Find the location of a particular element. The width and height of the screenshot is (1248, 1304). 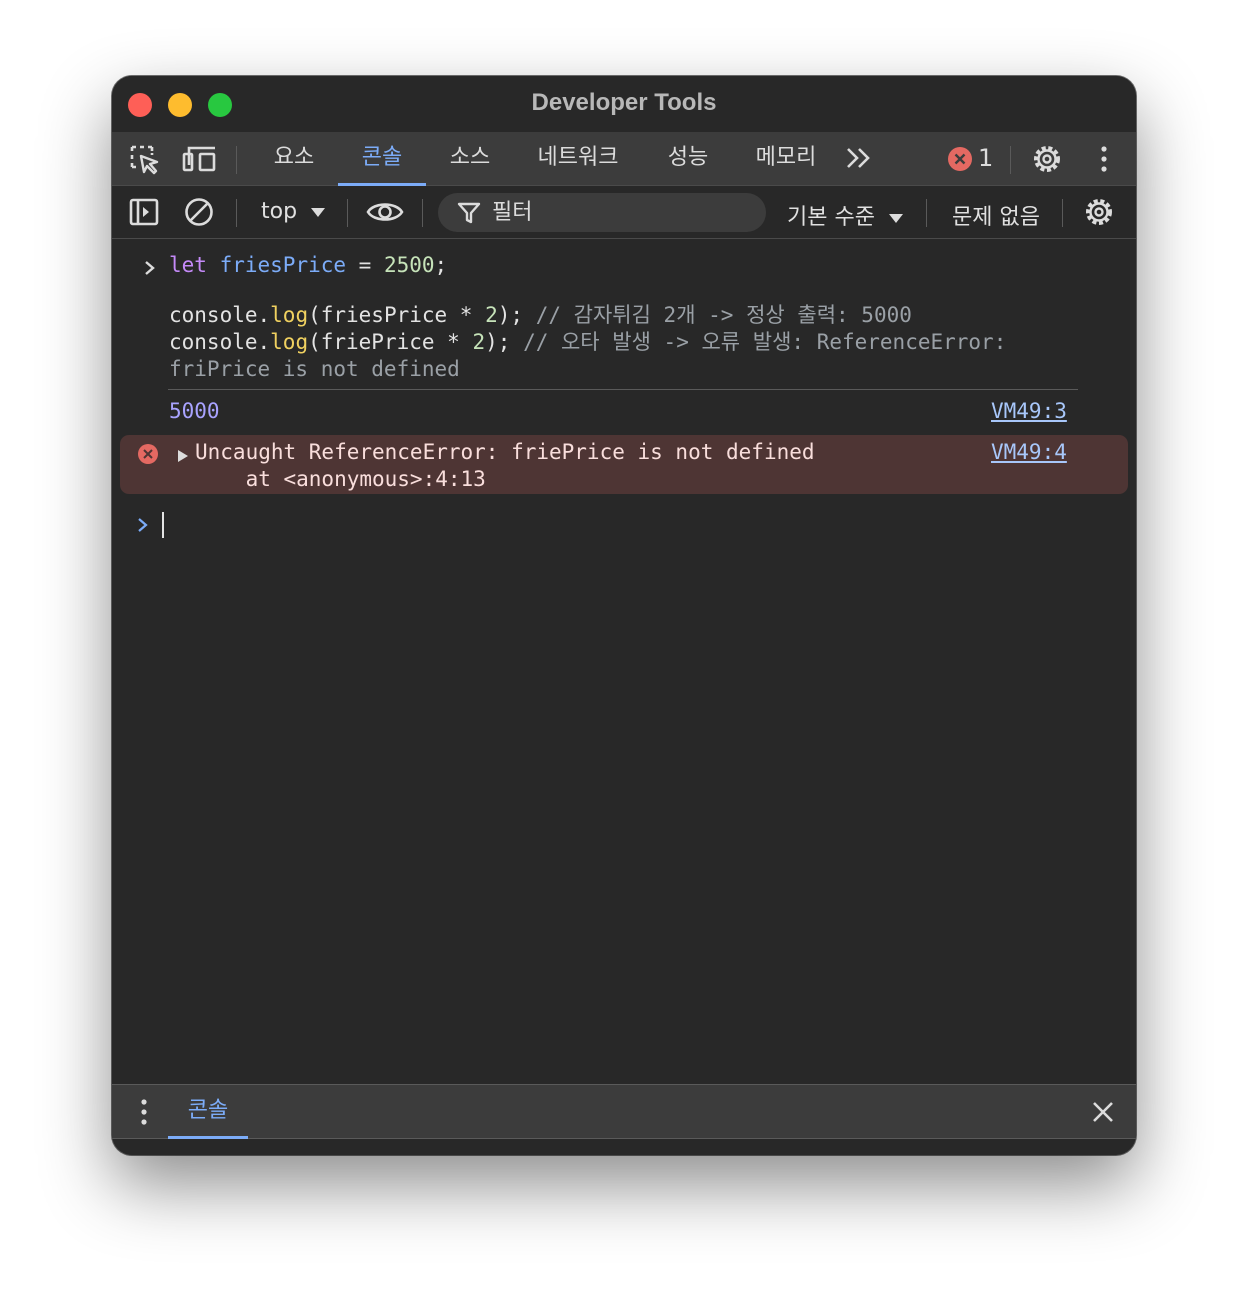

live-expression-eye-icon is located at coordinates (385, 214).